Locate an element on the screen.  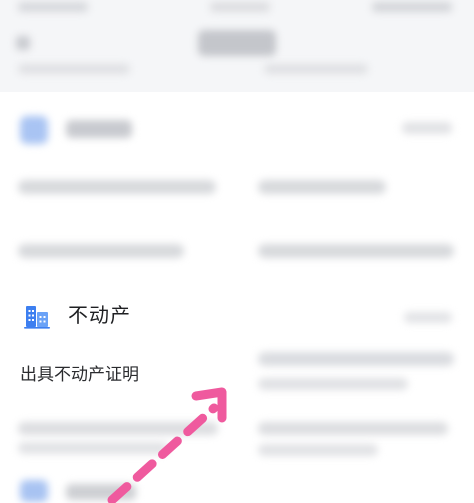
back-icon is located at coordinates (23, 43).